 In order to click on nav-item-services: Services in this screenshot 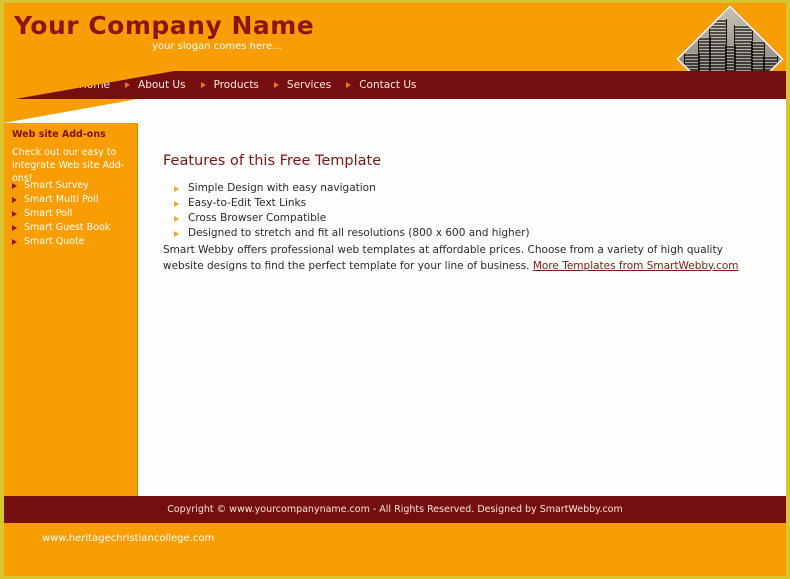, I will do `click(312, 85)`.